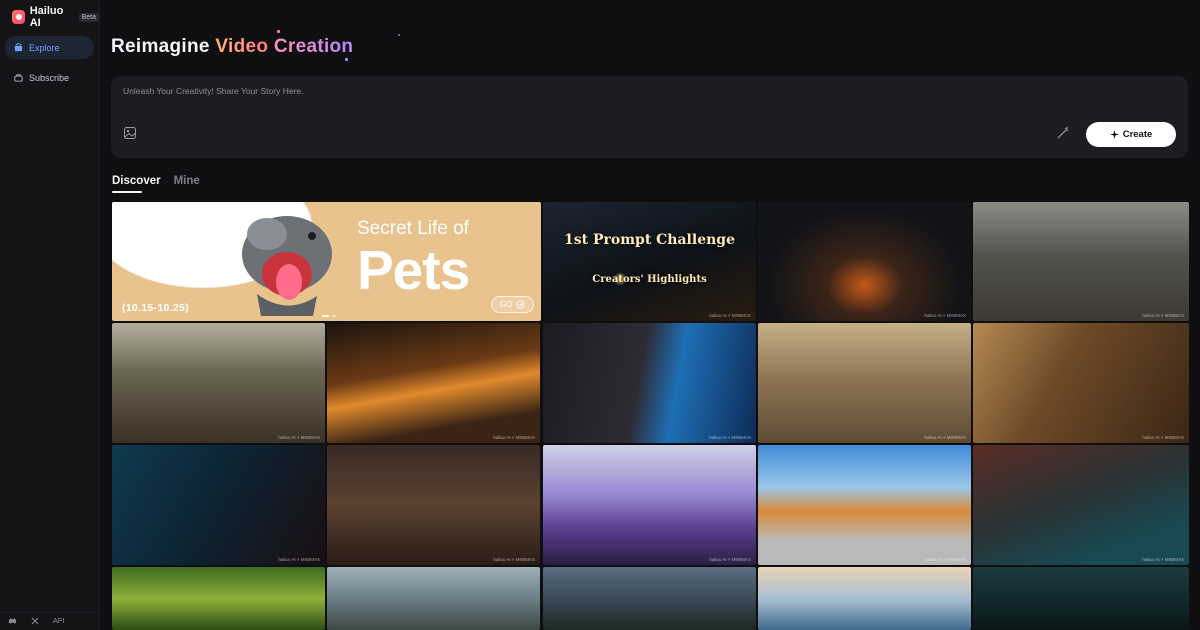  I want to click on pets-banner: Secret Life of Pets (10.15-10.25) GO, so click(326, 261).